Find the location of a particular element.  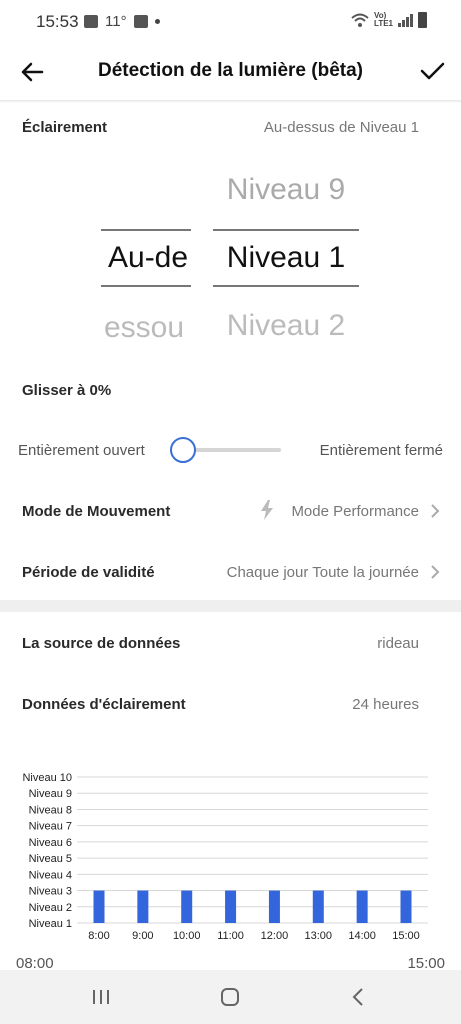

x-tick-label: 14:00 is located at coordinates (362, 936).